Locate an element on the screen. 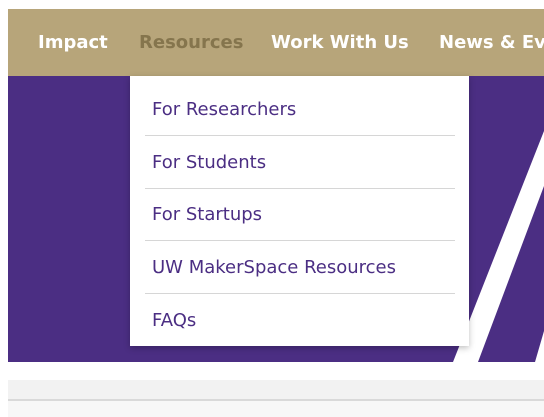 The image size is (544, 417). nav-impact: Impact is located at coordinates (73, 42).